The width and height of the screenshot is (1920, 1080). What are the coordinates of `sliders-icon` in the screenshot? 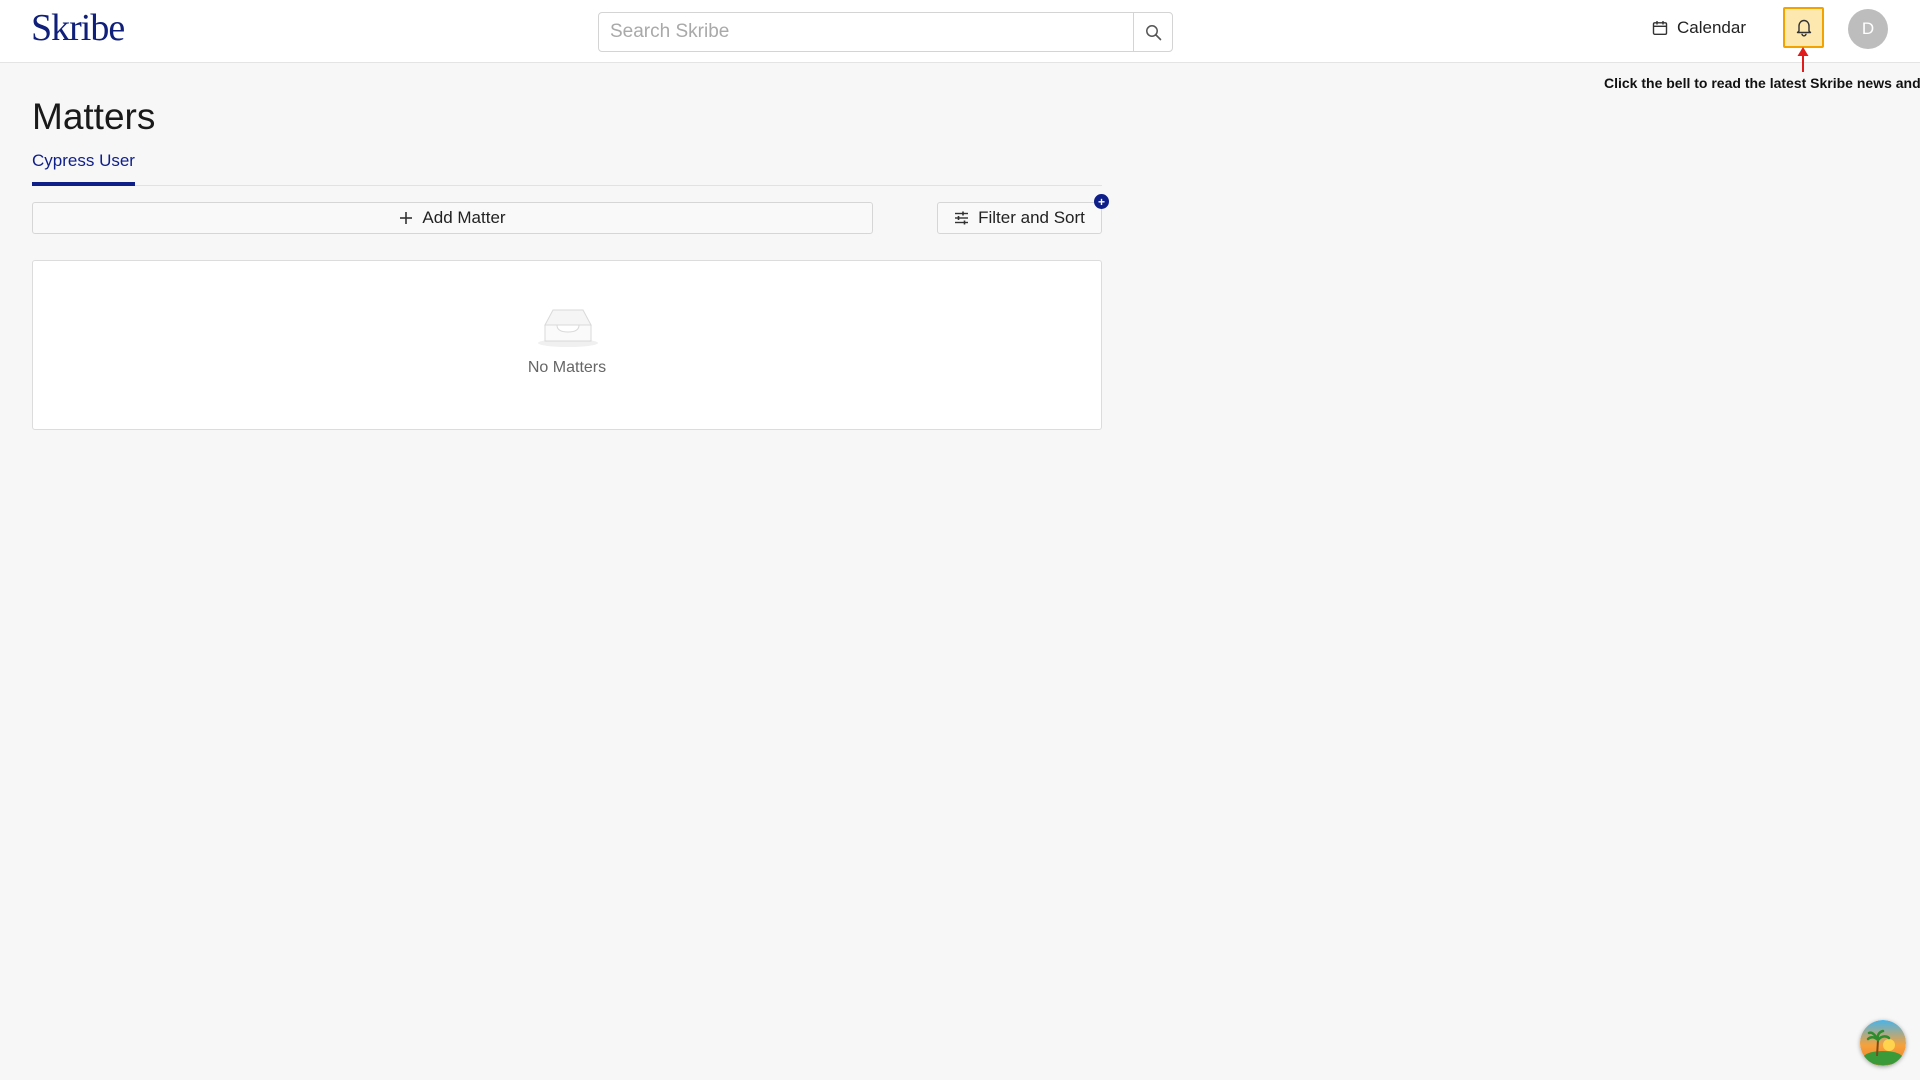 It's located at (962, 218).